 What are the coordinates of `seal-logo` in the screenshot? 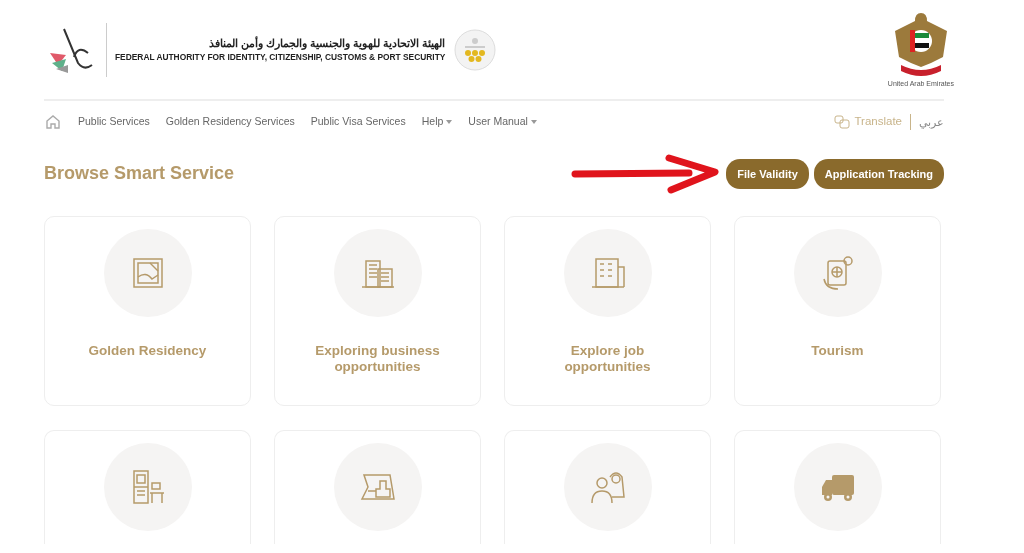 It's located at (475, 49).